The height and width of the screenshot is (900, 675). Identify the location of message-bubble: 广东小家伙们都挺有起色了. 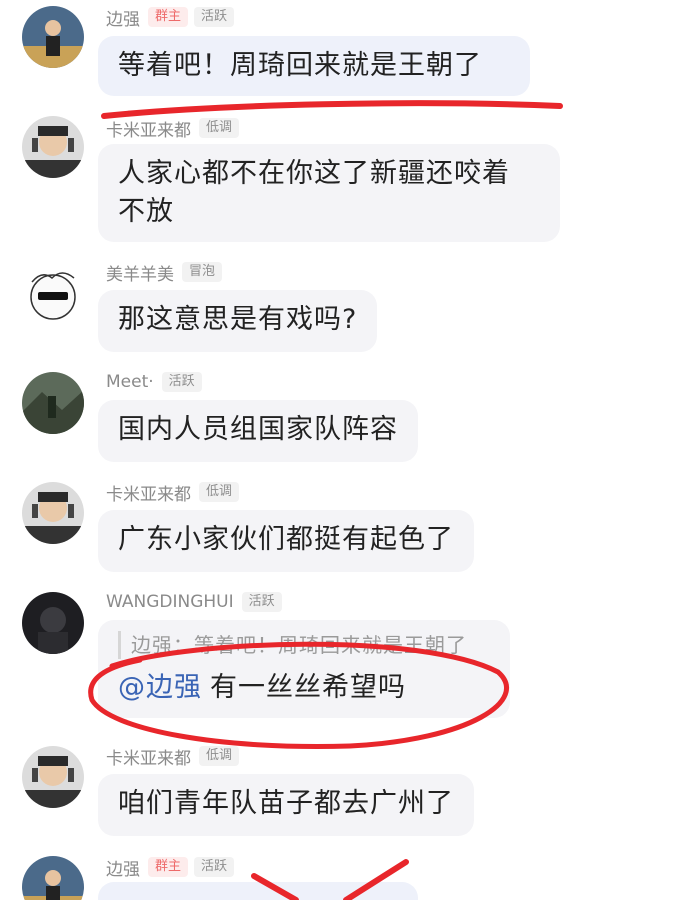
(286, 541).